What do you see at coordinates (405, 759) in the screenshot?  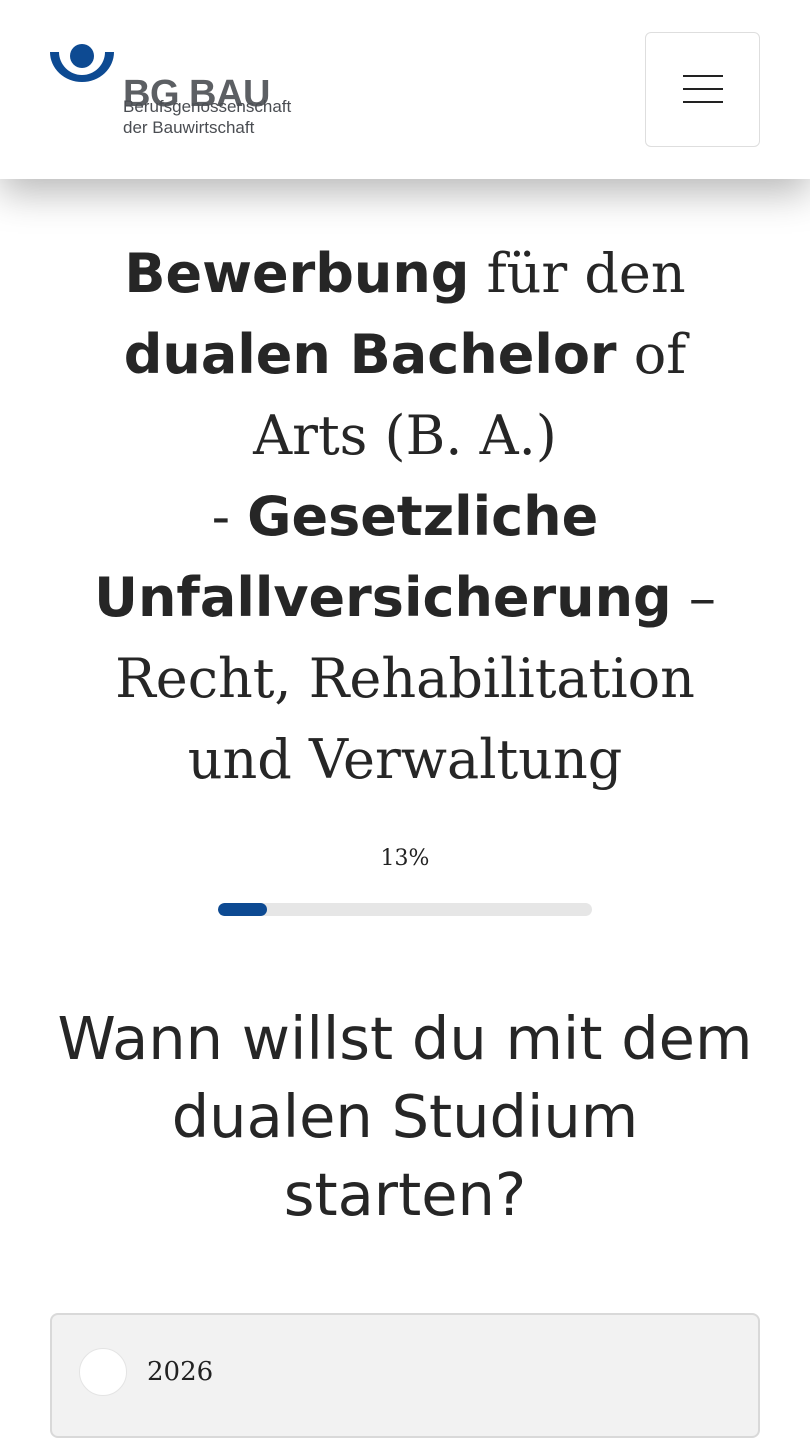 I see `title-line-7: und Verwaltung` at bounding box center [405, 759].